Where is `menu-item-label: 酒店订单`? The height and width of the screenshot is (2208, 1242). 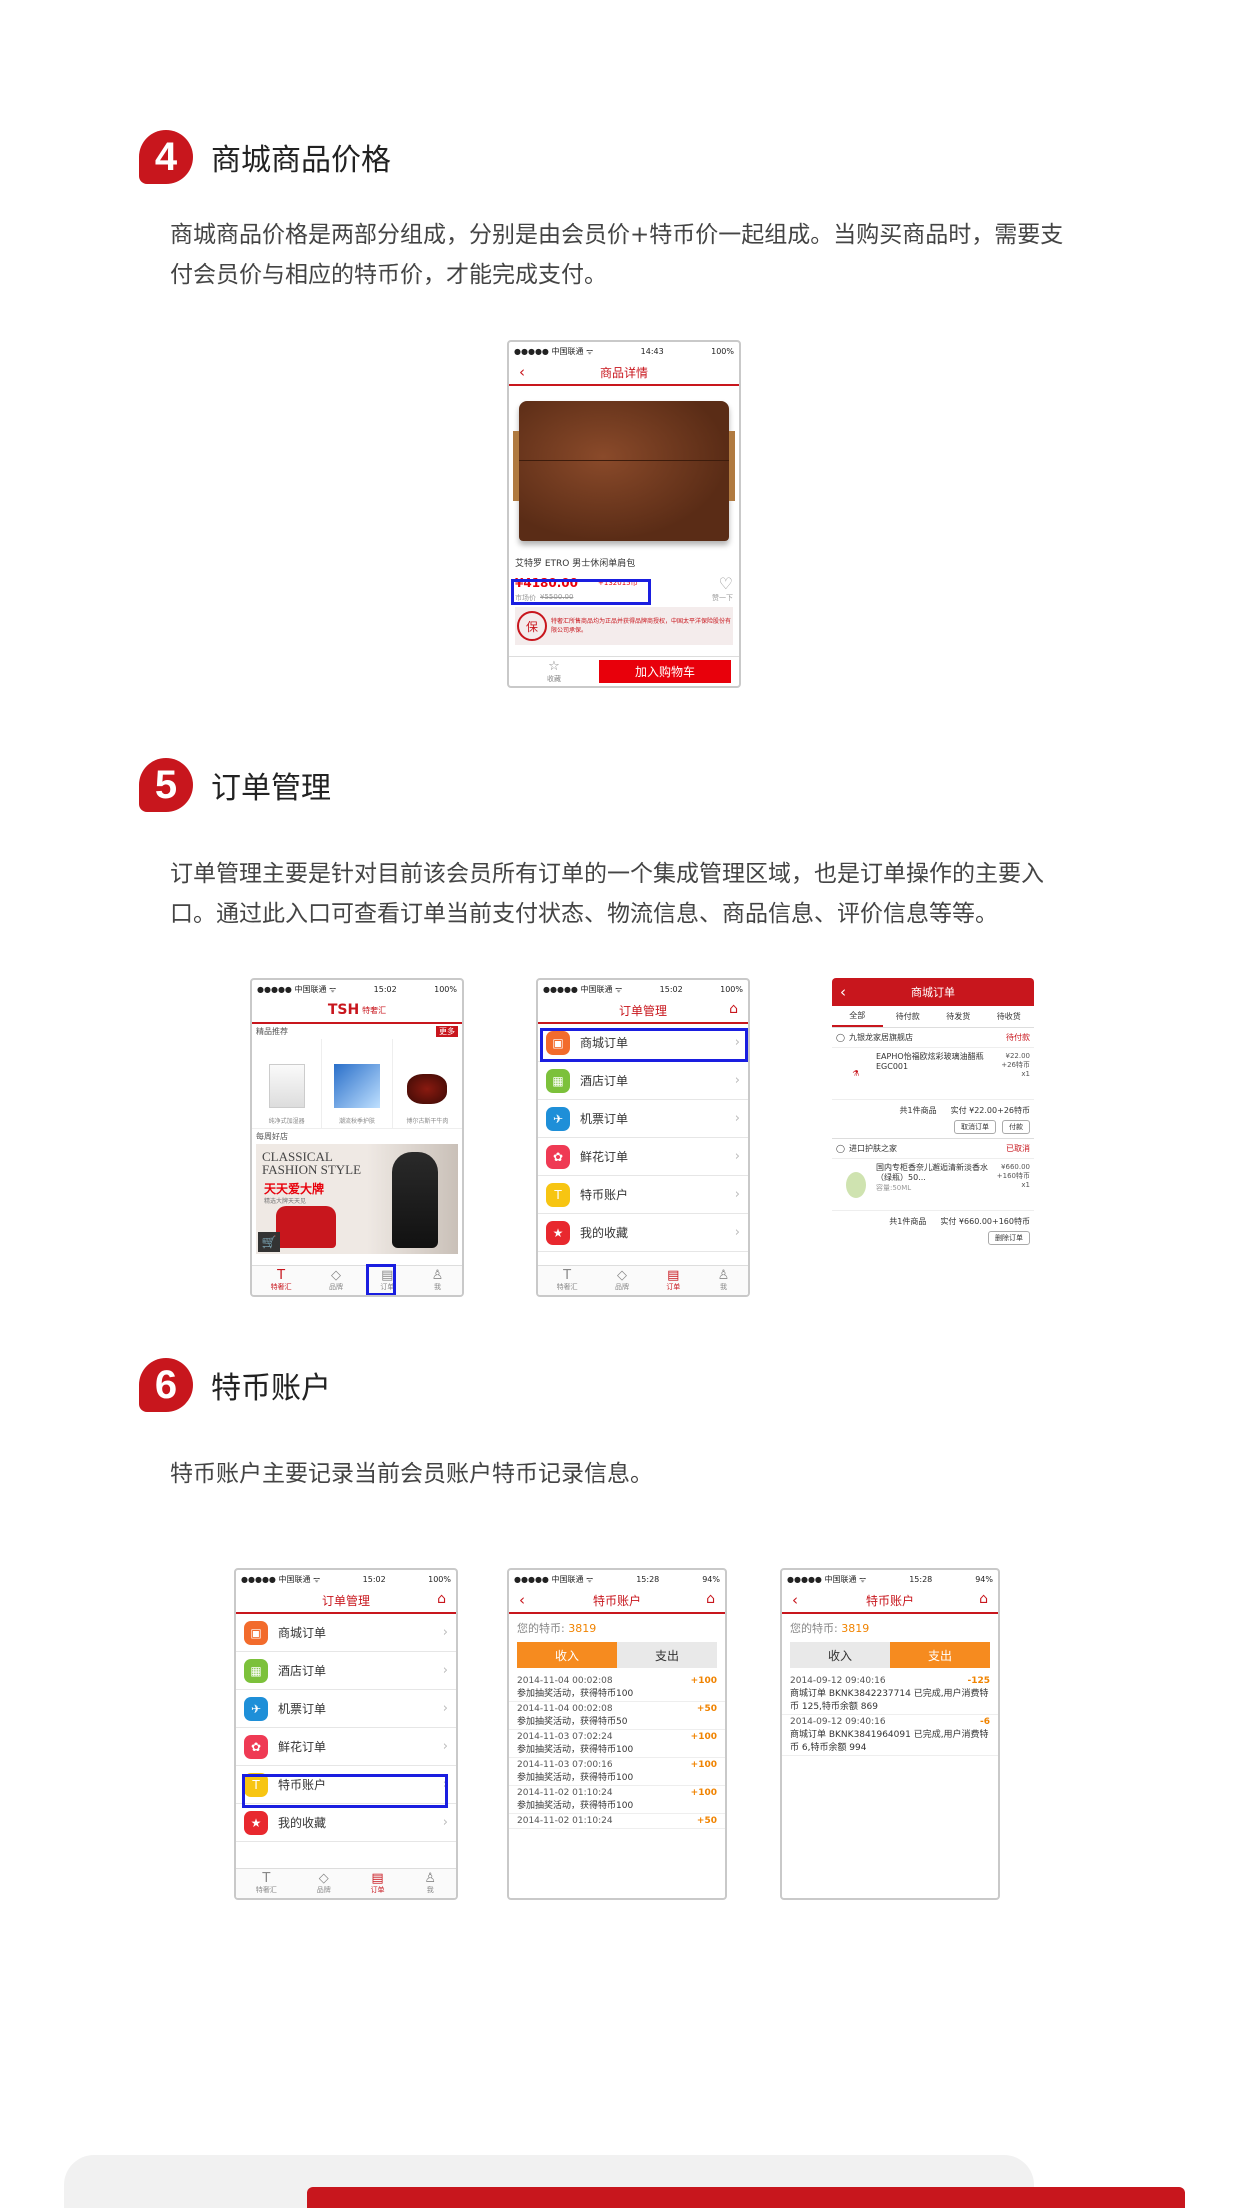
menu-item-label: 酒店订单 is located at coordinates (604, 1081).